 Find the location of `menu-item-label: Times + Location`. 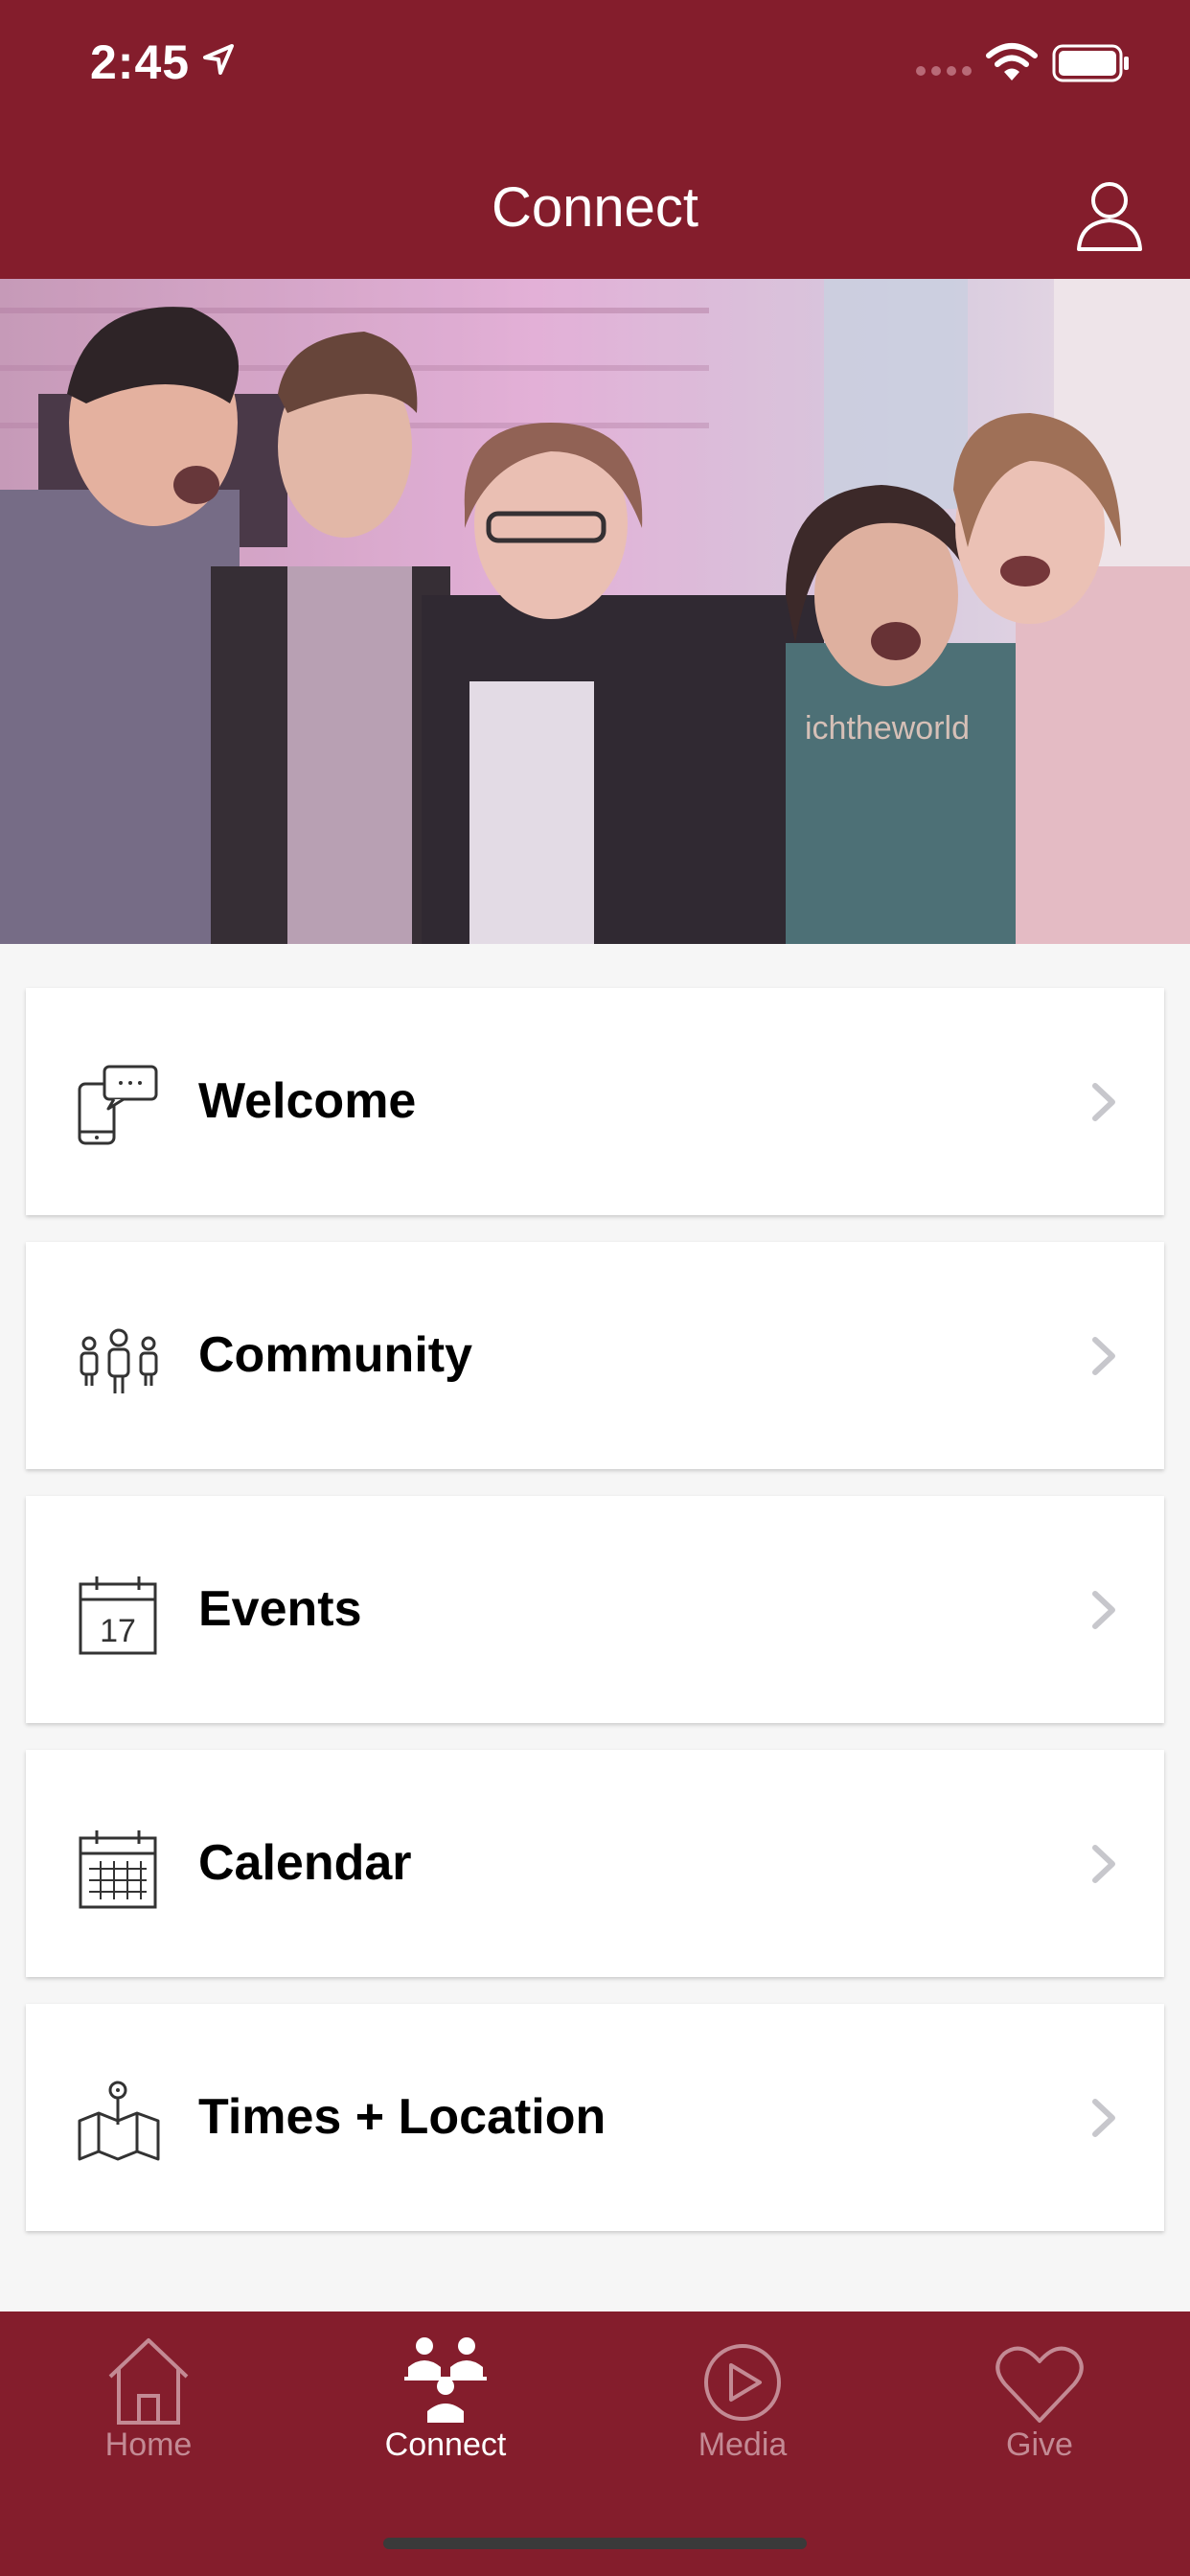

menu-item-label: Times + Location is located at coordinates (402, 2117).